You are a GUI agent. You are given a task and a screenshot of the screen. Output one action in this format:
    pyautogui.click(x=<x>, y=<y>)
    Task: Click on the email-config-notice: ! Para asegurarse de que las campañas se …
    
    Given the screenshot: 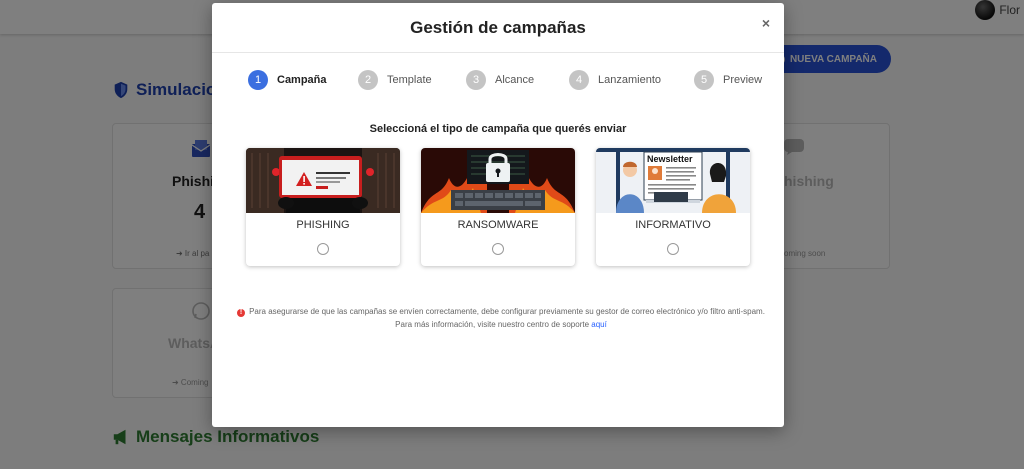 What is the action you would take?
    pyautogui.click(x=501, y=318)
    